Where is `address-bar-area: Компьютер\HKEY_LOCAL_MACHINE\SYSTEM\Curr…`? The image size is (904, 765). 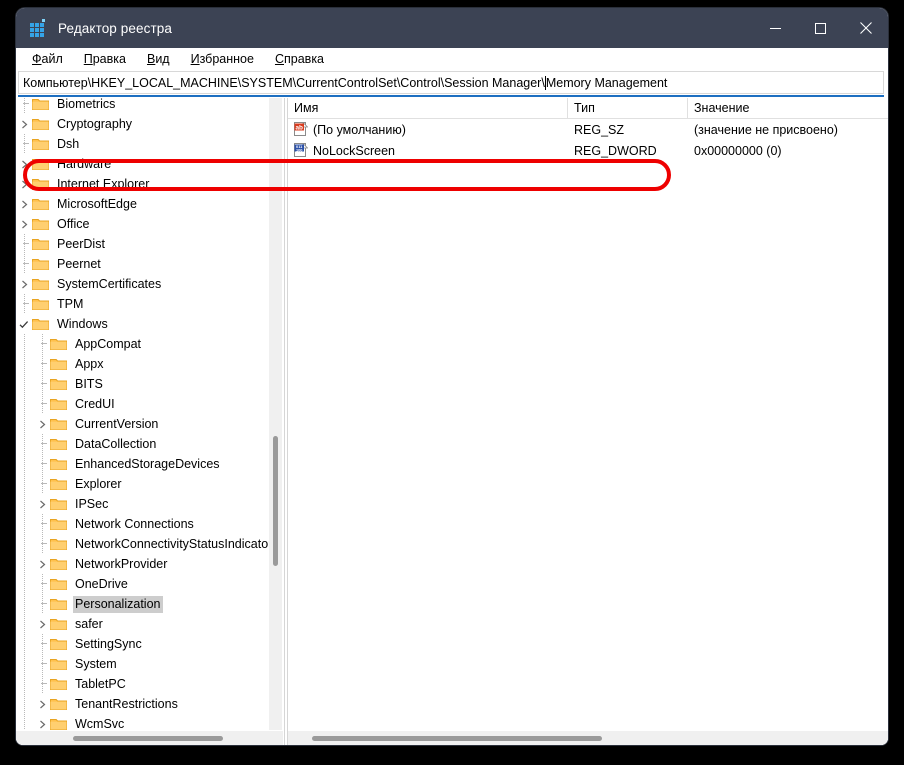
address-bar-area: Компьютер\HKEY_LOCAL_MACHINE\SYSTEM\Curr… is located at coordinates (452, 84).